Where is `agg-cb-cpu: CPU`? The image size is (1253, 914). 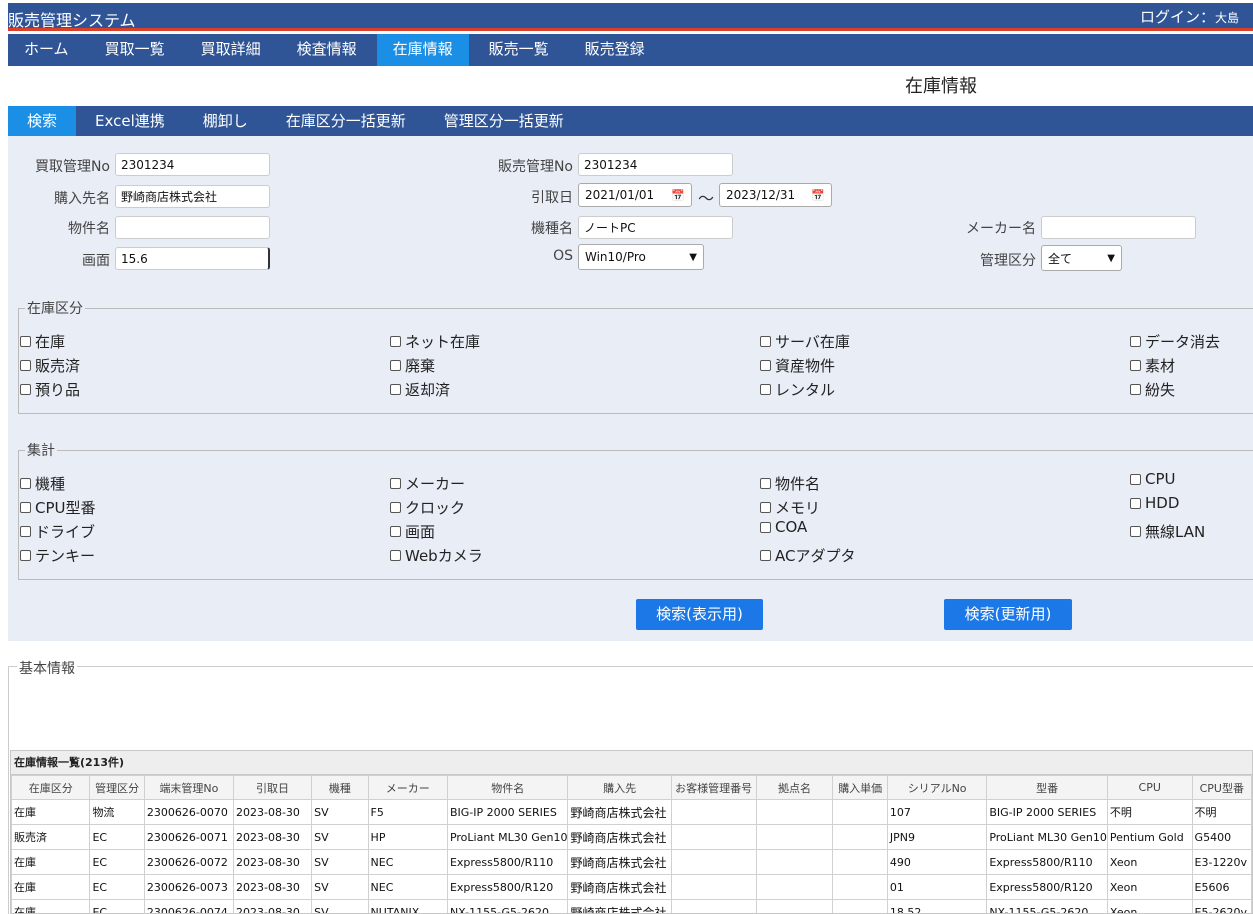 agg-cb-cpu: CPU is located at coordinates (1153, 479).